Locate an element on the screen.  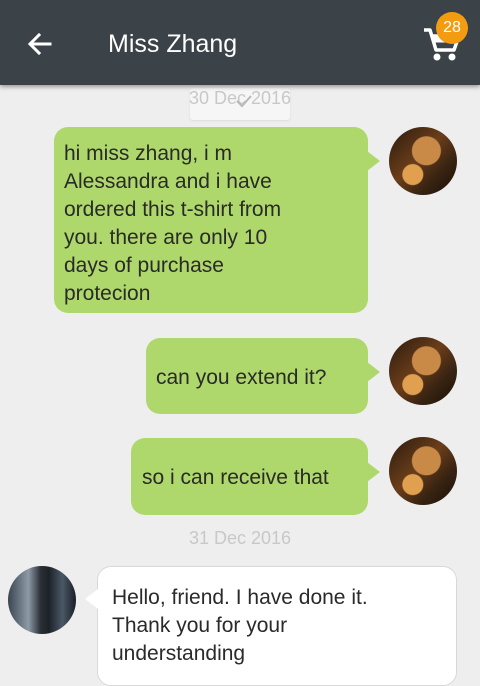
chat-title: Miss Zhang is located at coordinates (173, 44).